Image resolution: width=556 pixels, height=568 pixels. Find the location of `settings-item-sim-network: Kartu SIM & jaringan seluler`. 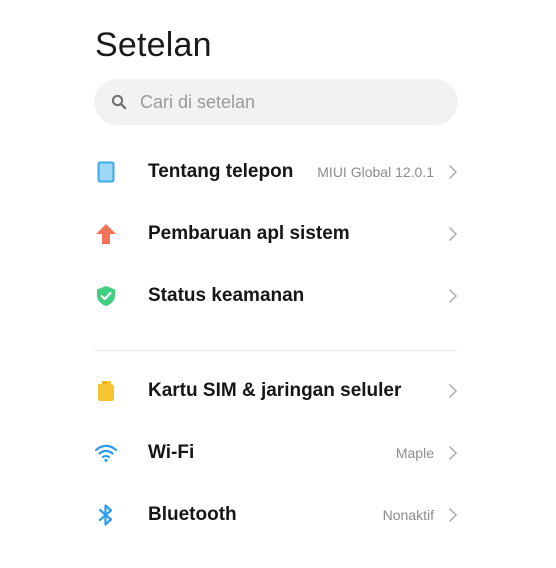

settings-item-sim-network: Kartu SIM & jaringan seluler is located at coordinates (279, 391).